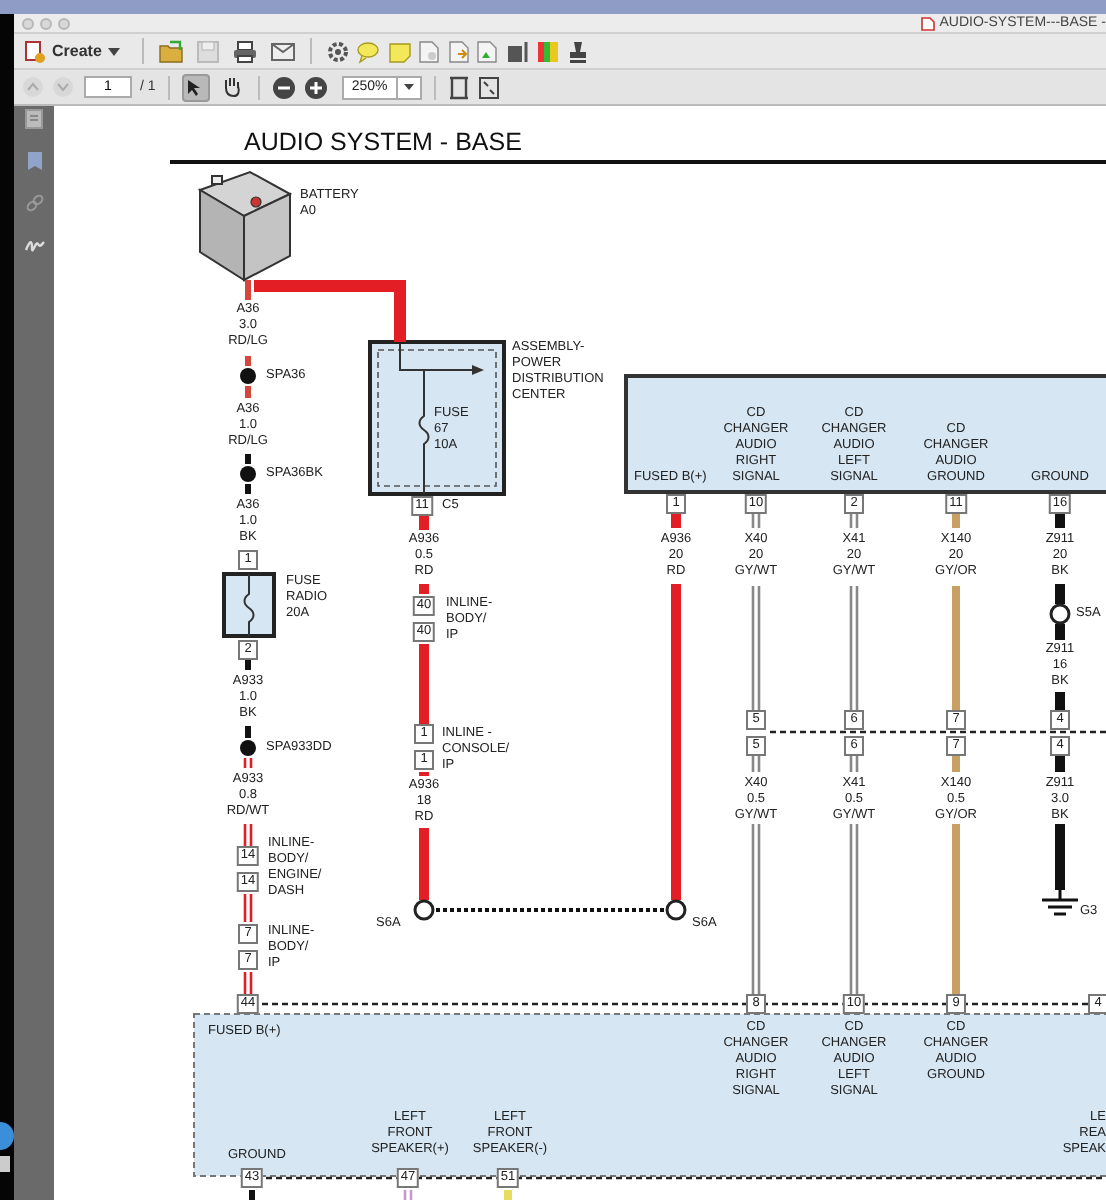  I want to click on zoom-button, so click(64, 23).